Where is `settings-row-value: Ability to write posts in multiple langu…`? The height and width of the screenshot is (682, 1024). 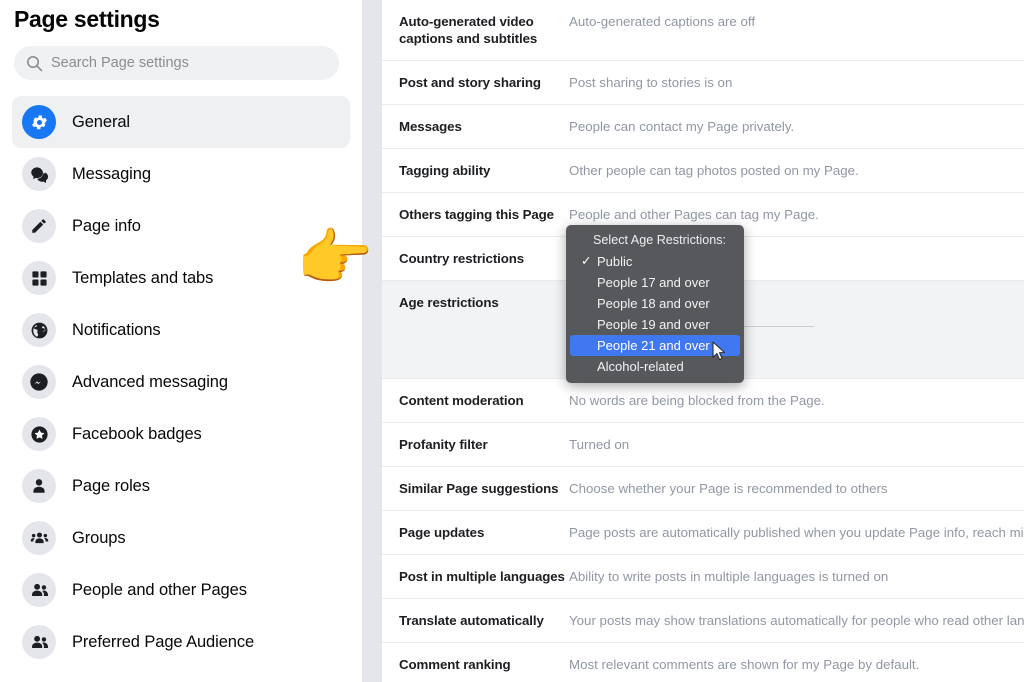 settings-row-value: Ability to write posts in multiple langu… is located at coordinates (729, 576).